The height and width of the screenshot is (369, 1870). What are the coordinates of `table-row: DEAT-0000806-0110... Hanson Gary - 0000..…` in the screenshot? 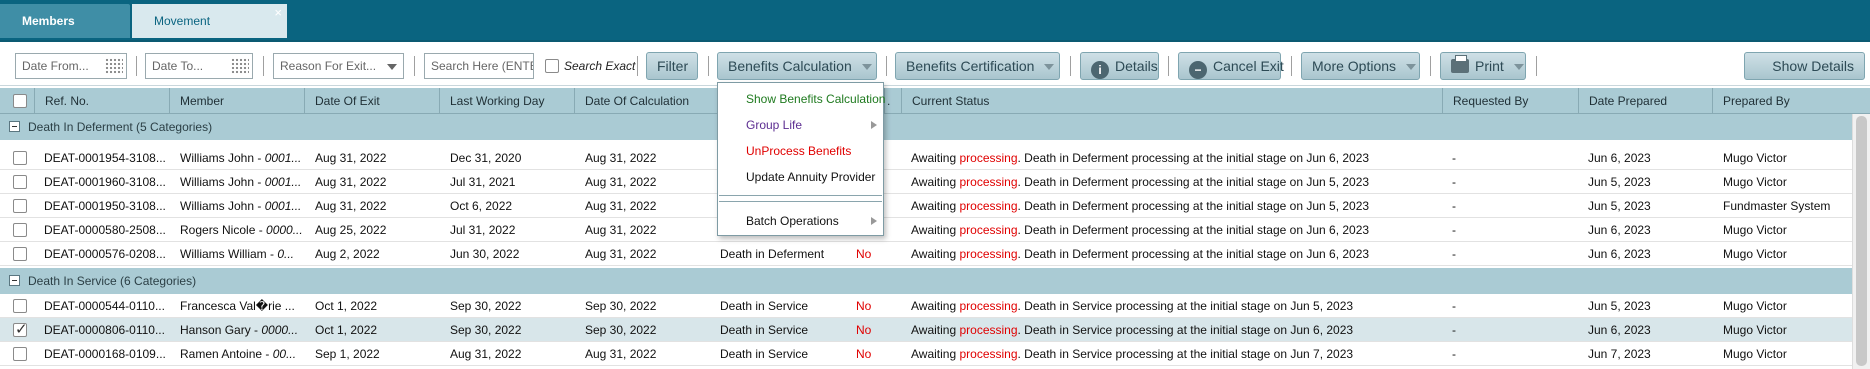 It's located at (926, 330).